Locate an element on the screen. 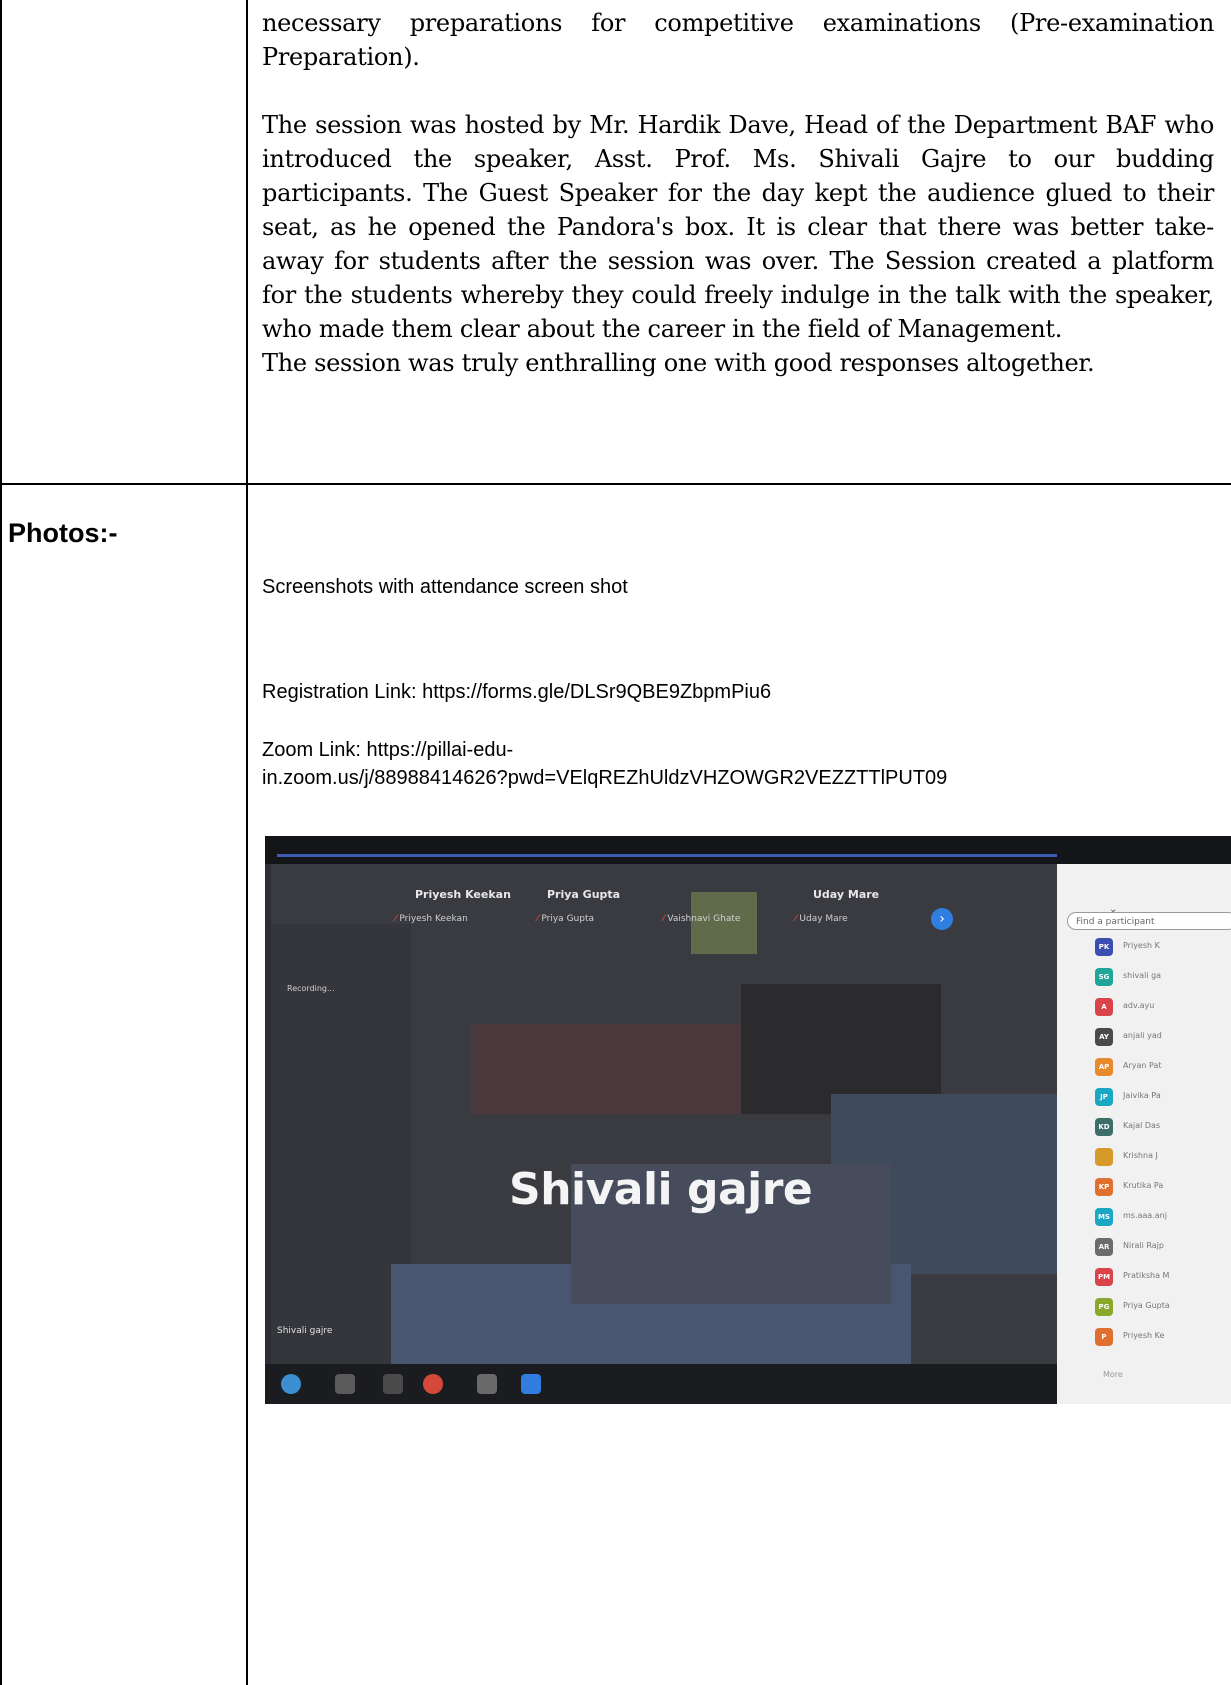 This screenshot has width=1231, height=1685. avatar: AP is located at coordinates (1104, 1067).